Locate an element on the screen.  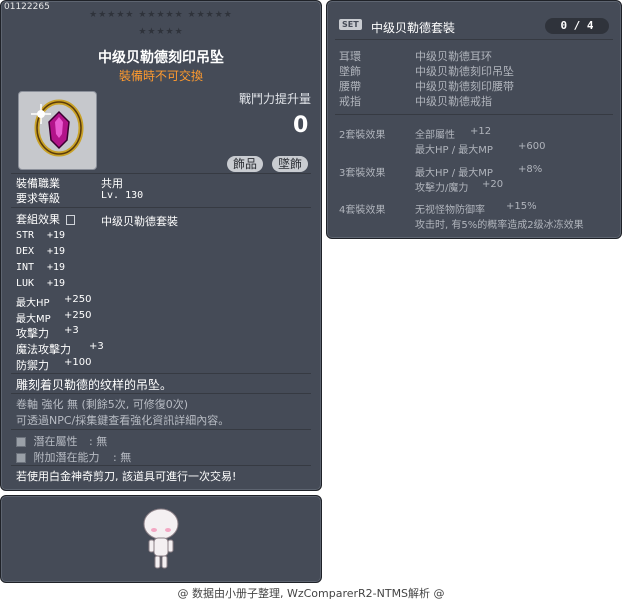
star-force-row-2: ★★★★★ is located at coordinates (161, 32).